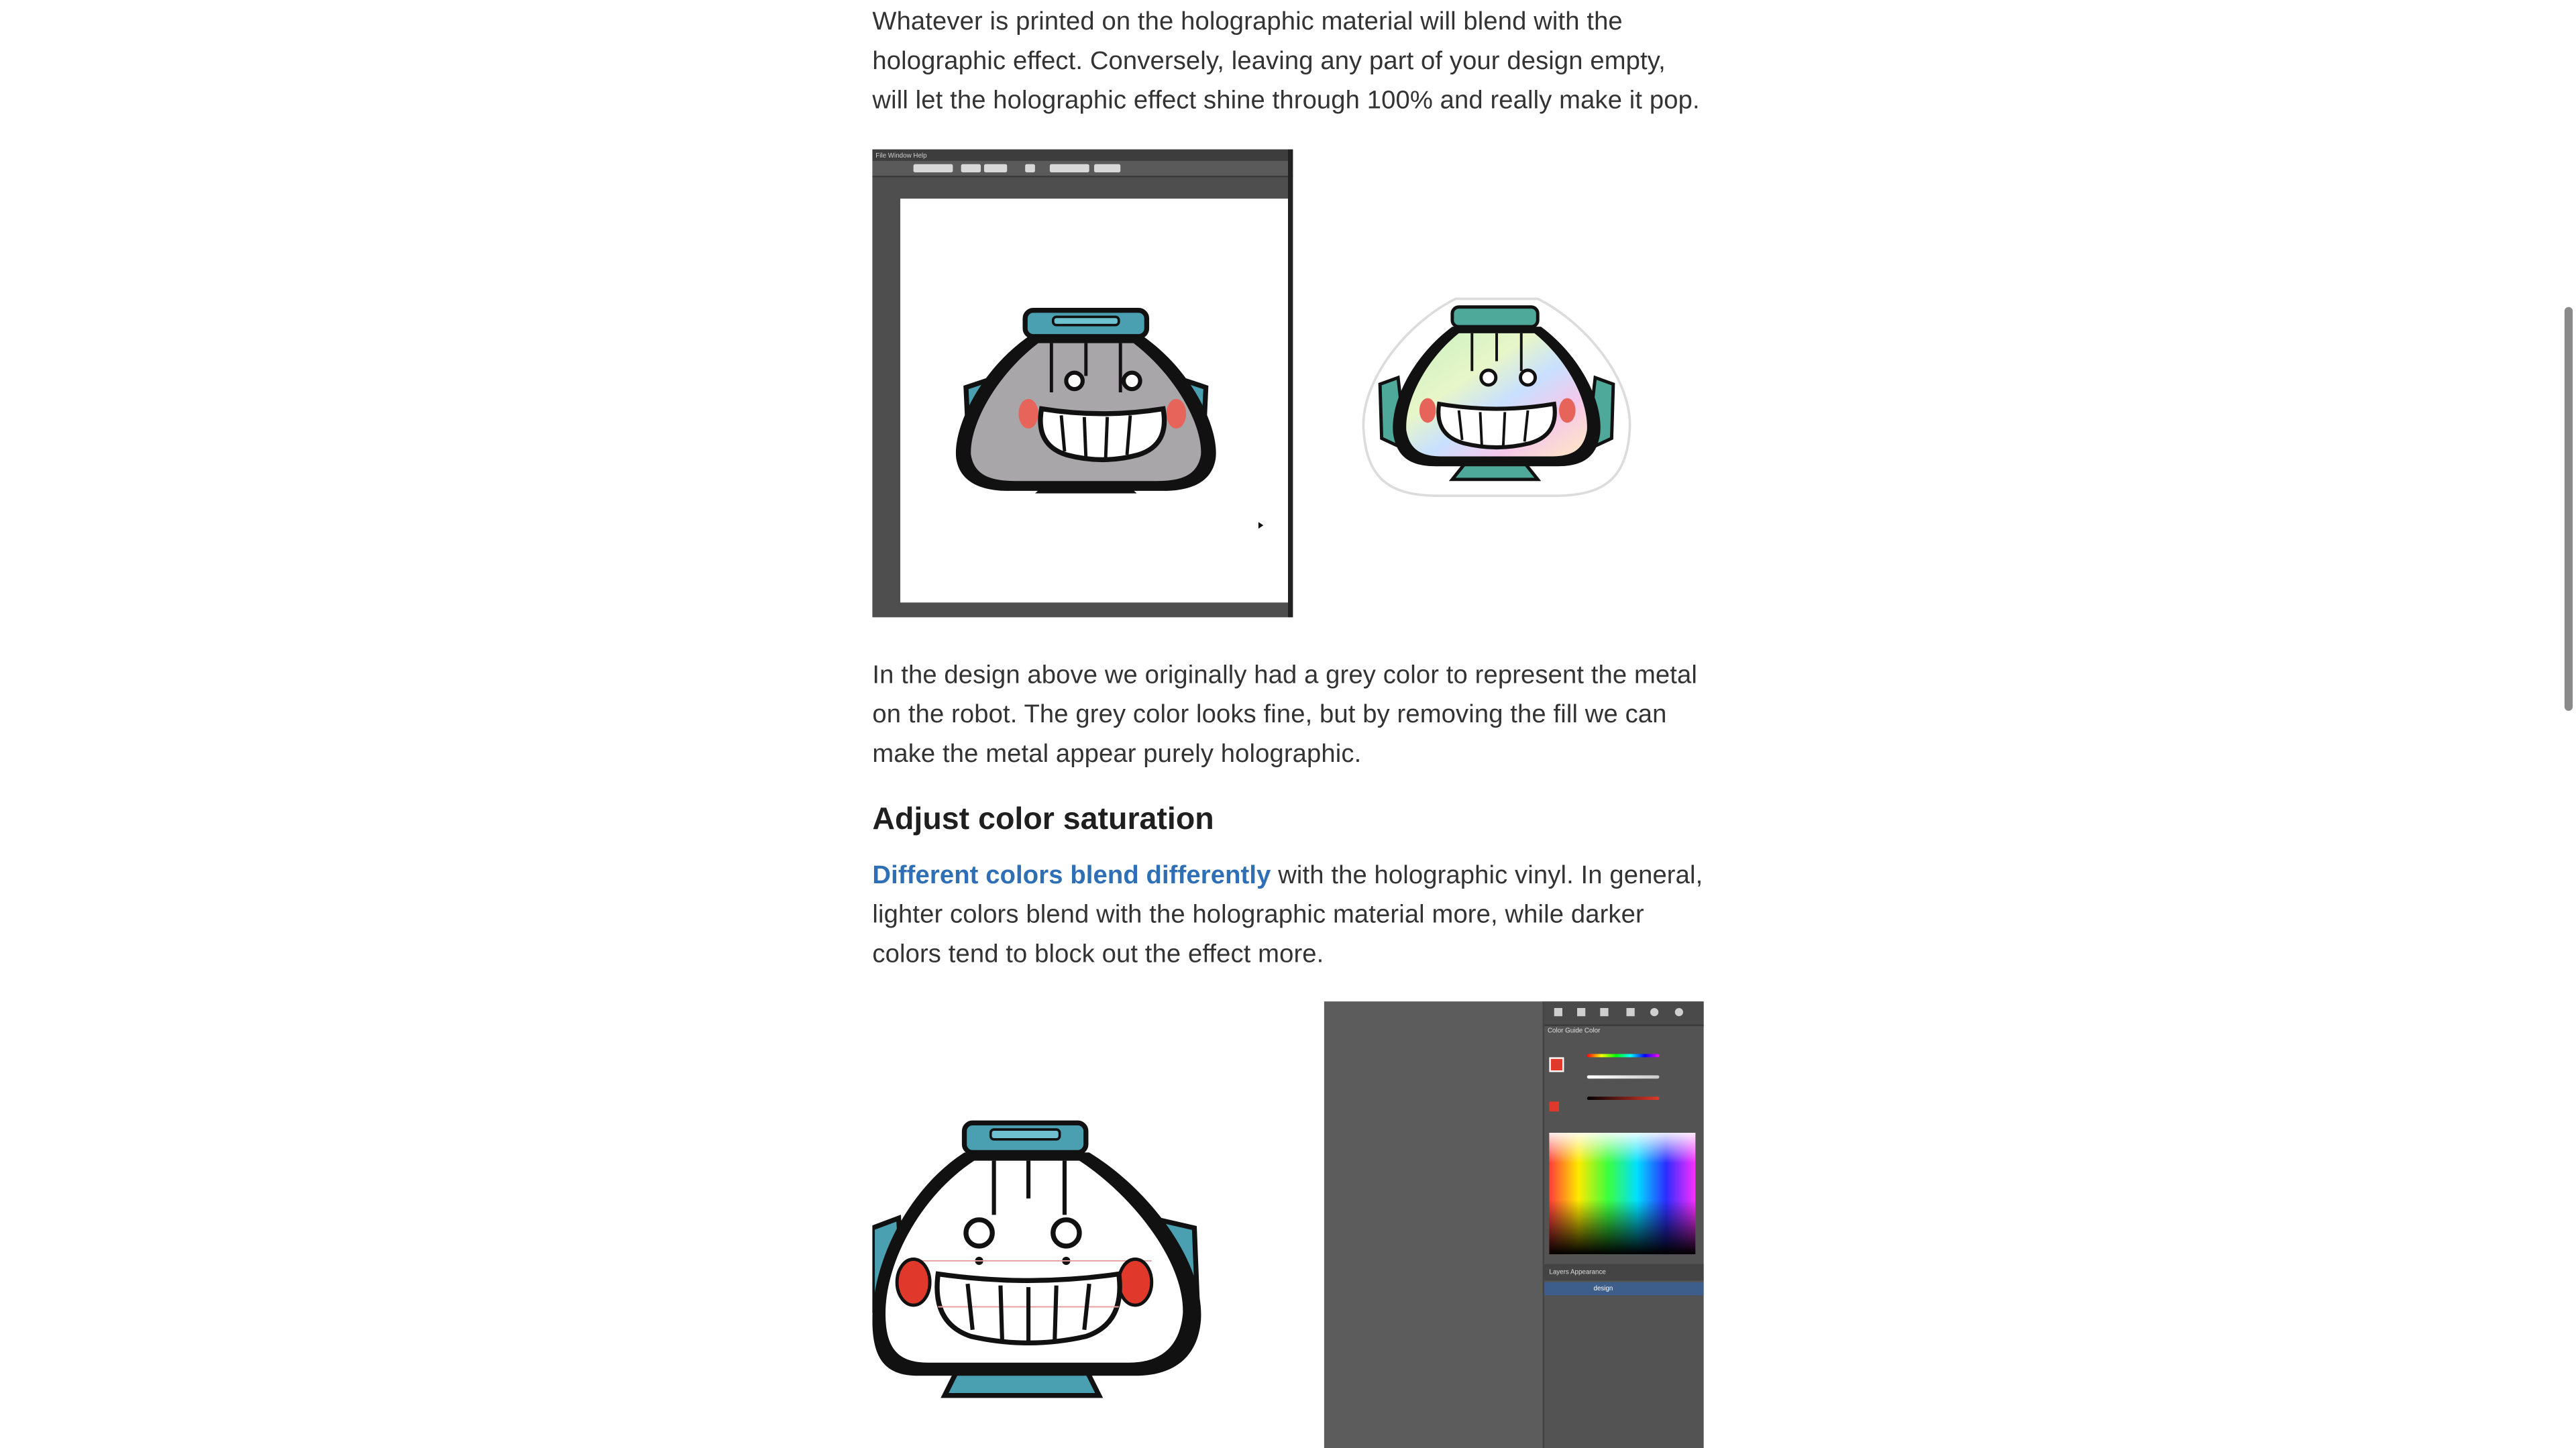 Image resolution: width=2576 pixels, height=1448 pixels. I want to click on scrollbar-track, so click(2568, 724).